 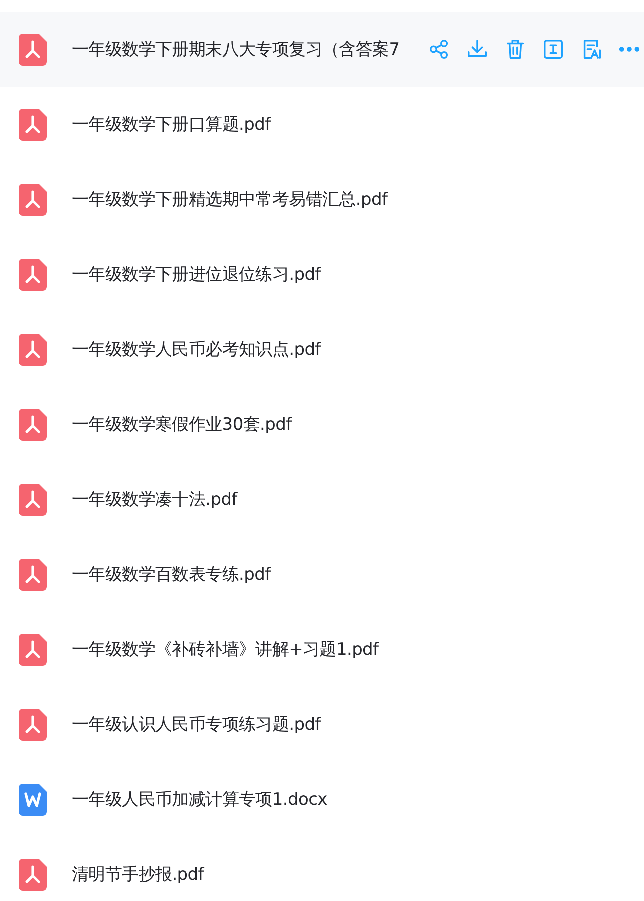 I want to click on share-icon, so click(x=439, y=49).